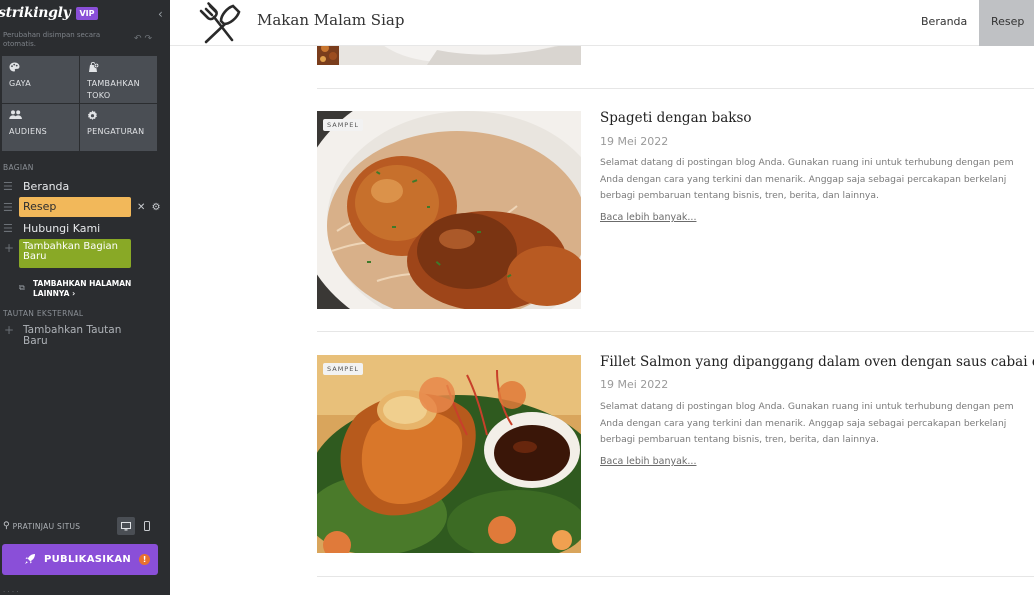 The image size is (1034, 595). What do you see at coordinates (126, 526) in the screenshot?
I see `desktop-preview-icon` at bounding box center [126, 526].